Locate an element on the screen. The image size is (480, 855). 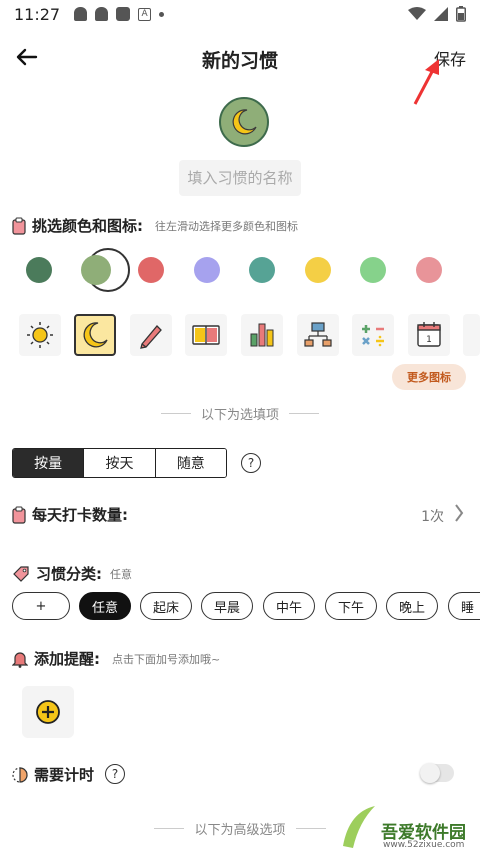
signal-icon is located at coordinates (441, 14).